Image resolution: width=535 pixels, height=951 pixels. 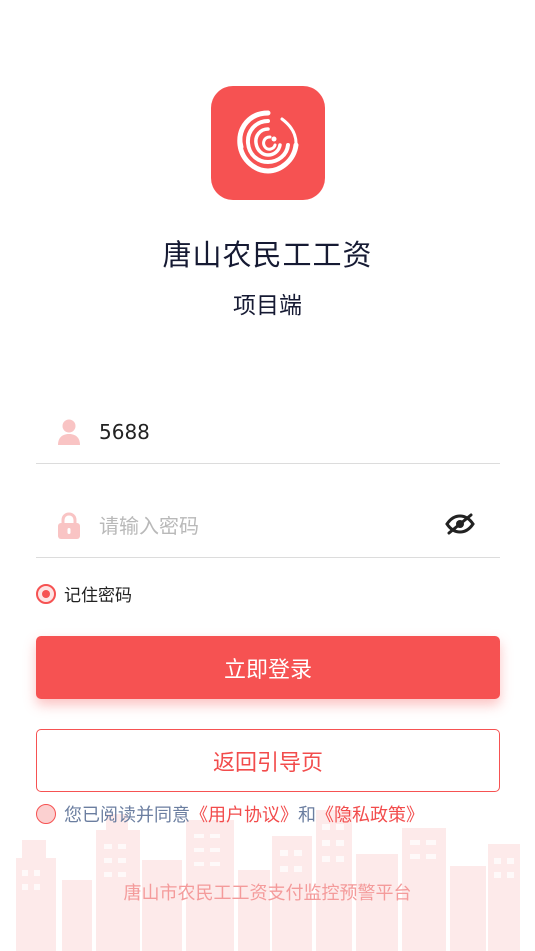 What do you see at coordinates (127, 815) in the screenshot?
I see `agreement-prefix: 您已阅读并同意` at bounding box center [127, 815].